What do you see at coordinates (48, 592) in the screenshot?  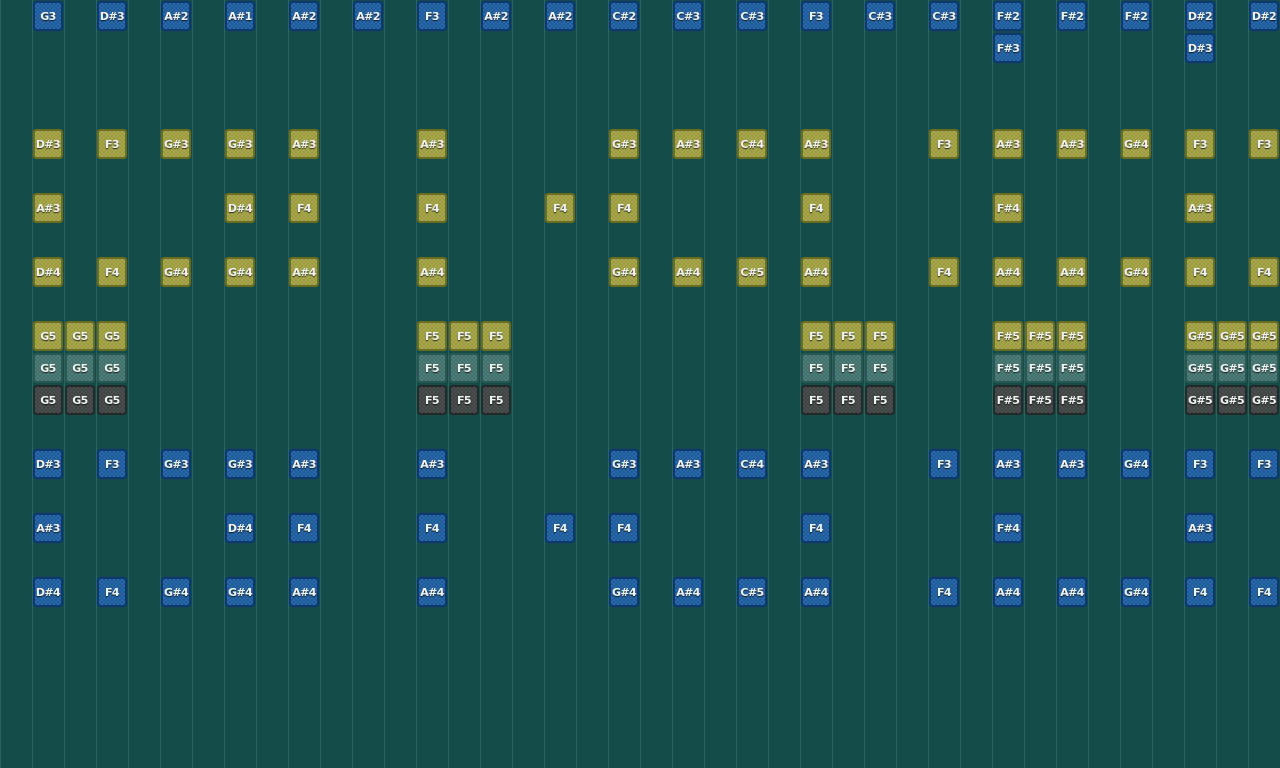 I see `note-cell: D#4` at bounding box center [48, 592].